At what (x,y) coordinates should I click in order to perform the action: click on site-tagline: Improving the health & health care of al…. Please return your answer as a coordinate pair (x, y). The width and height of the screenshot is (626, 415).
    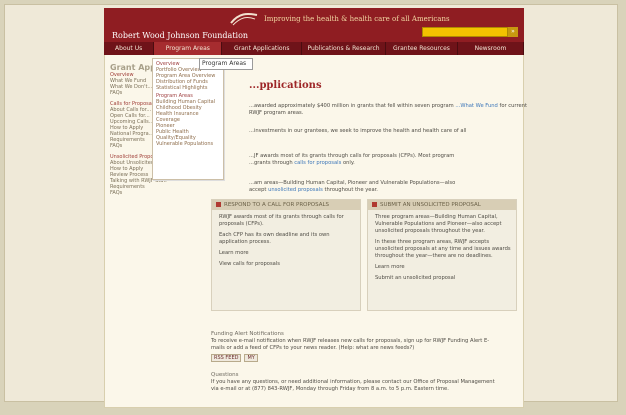
    Looking at the image, I should click on (357, 19).